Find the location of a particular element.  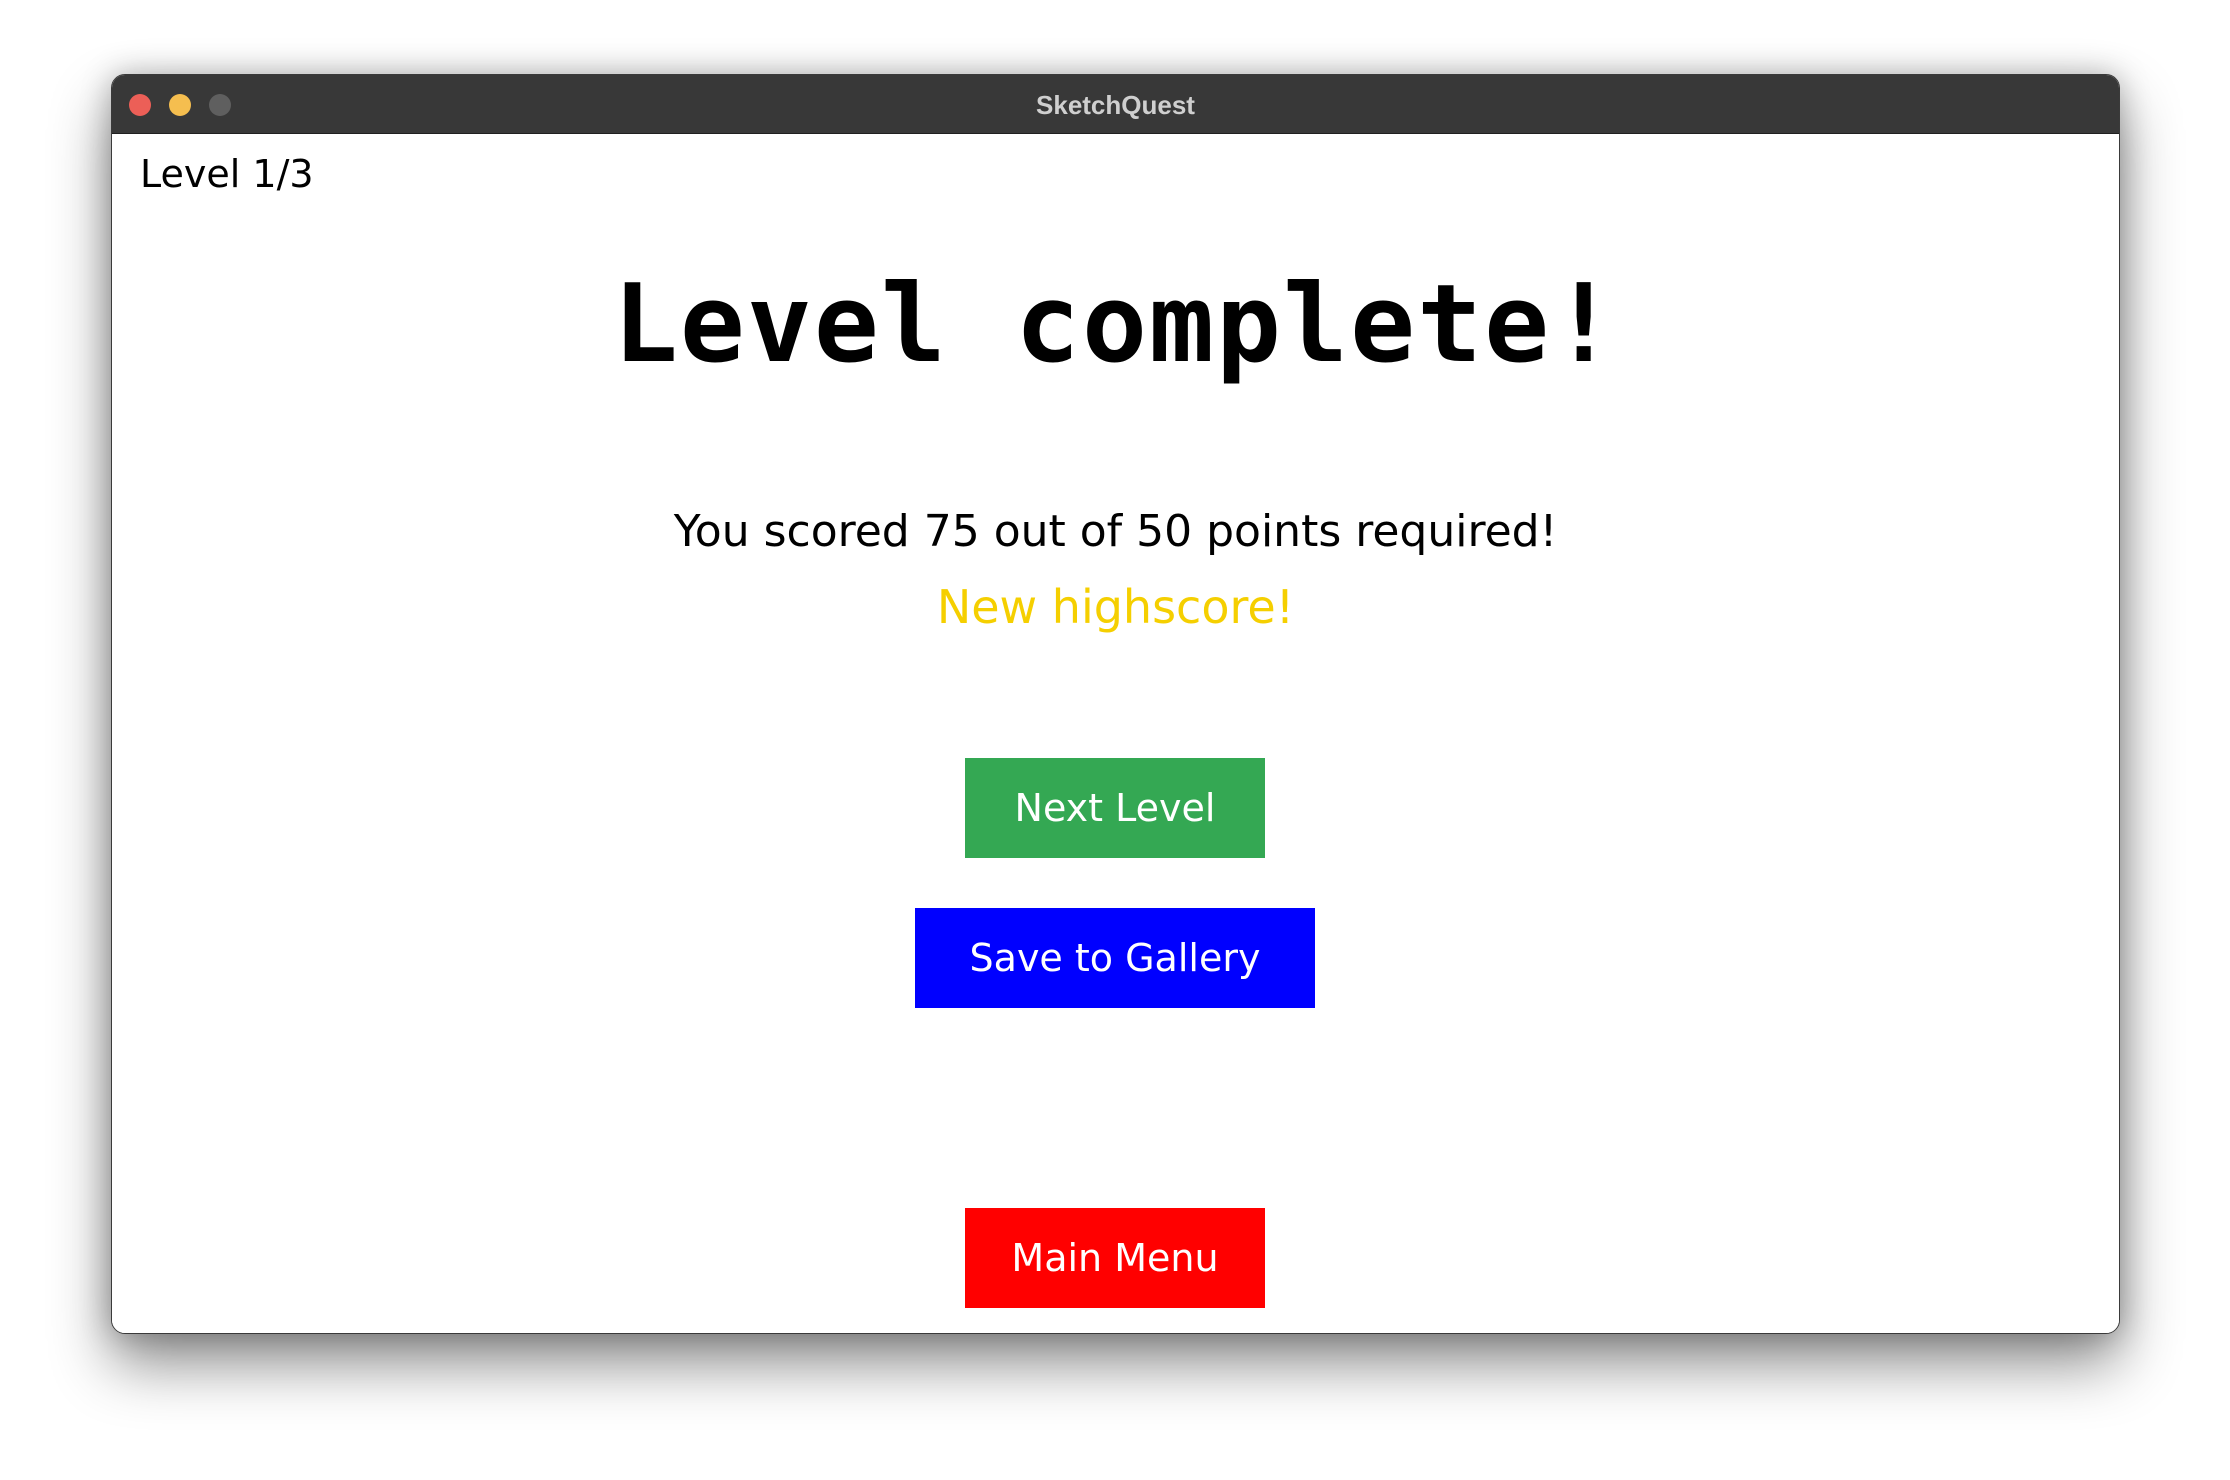

title-bar: SketchQuest is located at coordinates (1115, 104).